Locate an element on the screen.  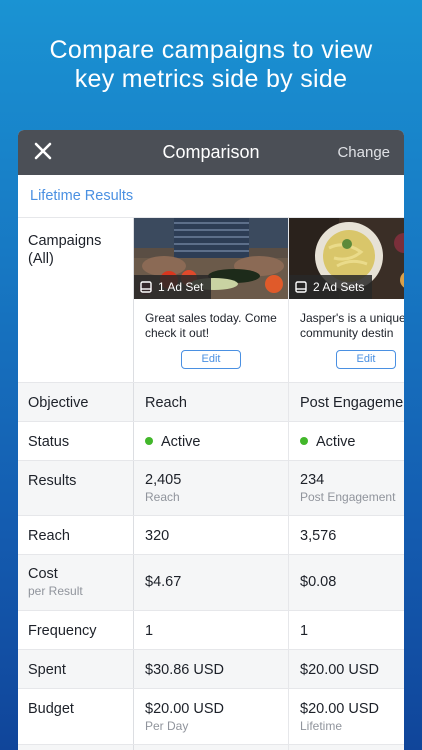
frequency-row: Frequency 1 1 is located at coordinates (211, 630).